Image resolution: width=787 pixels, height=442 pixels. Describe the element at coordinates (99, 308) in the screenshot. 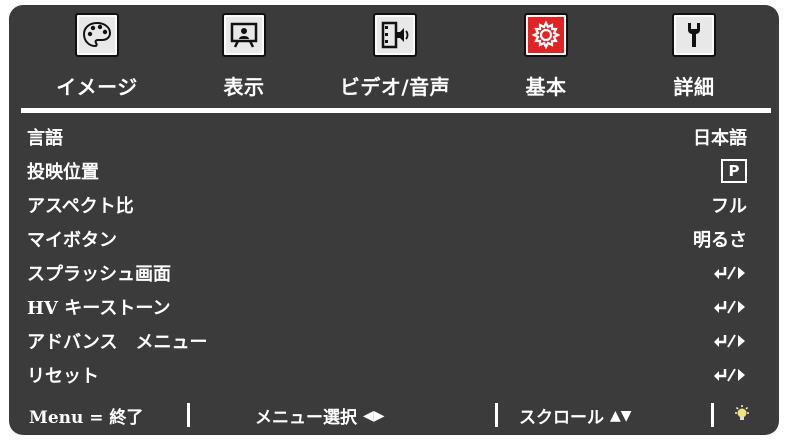

I see `menu-item-label: HV キーストーン` at that location.